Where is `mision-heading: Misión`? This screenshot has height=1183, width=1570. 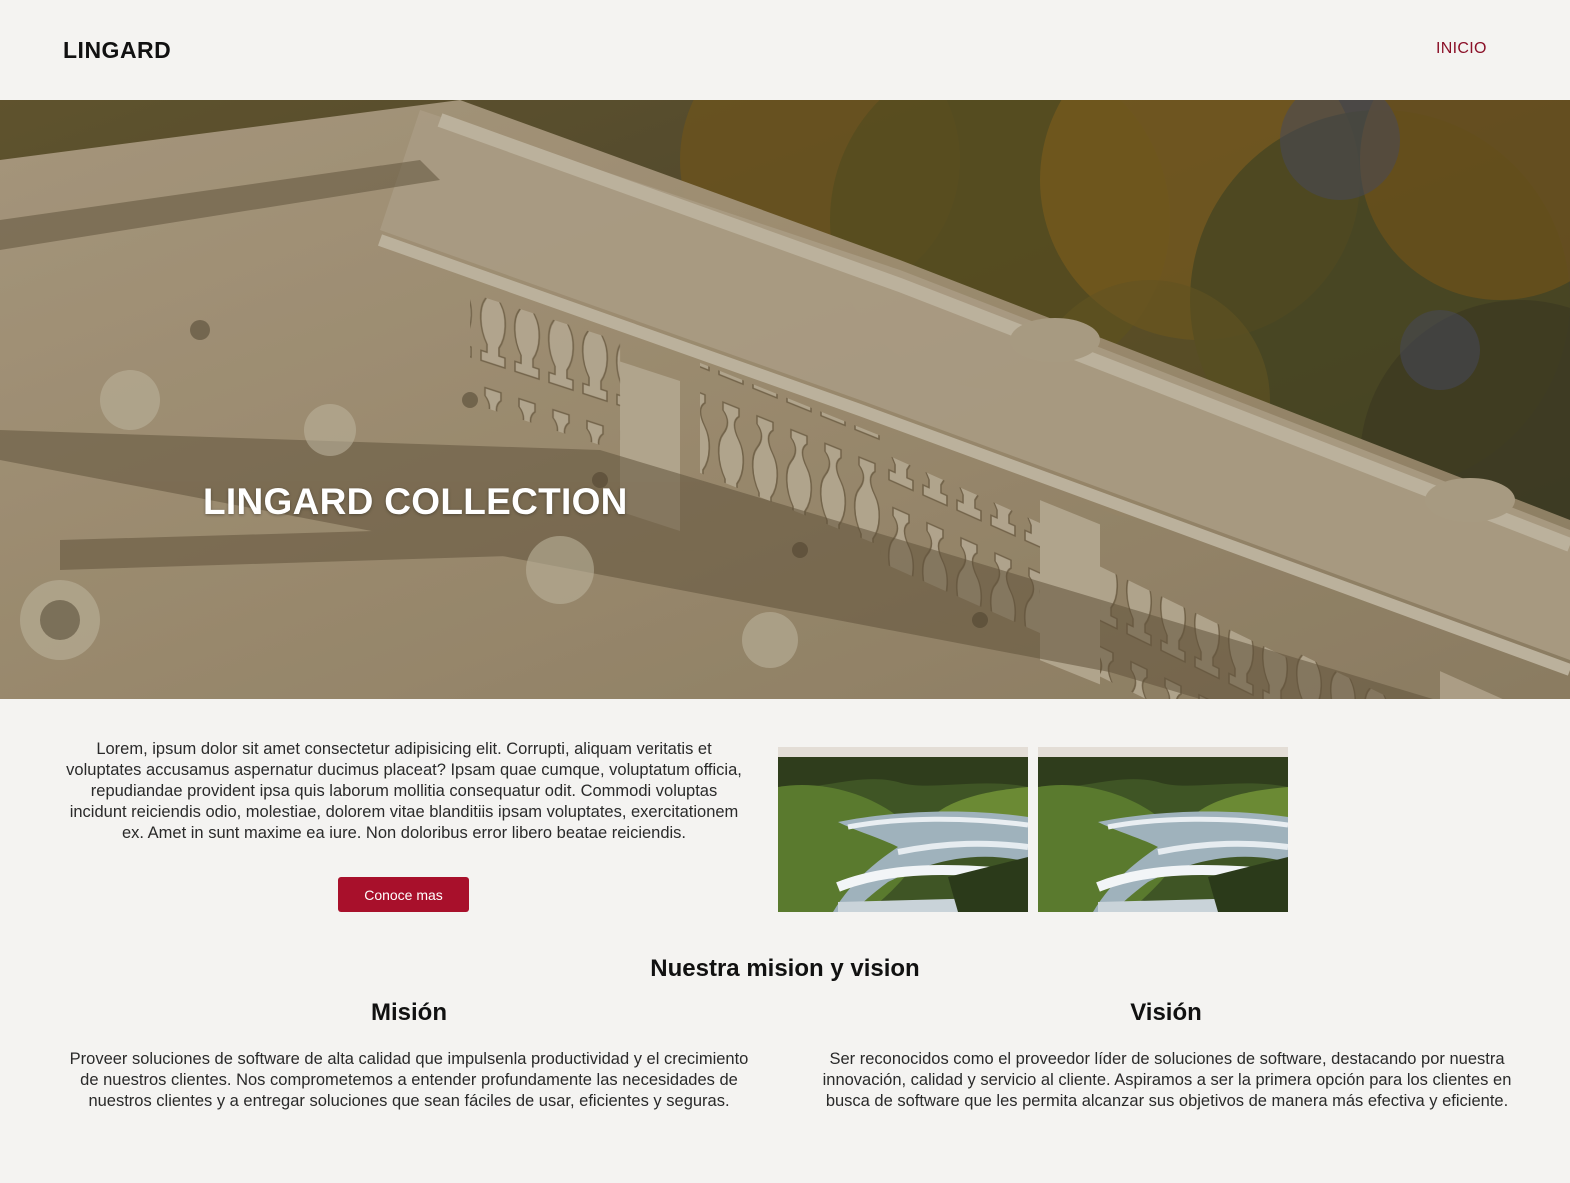
mision-heading: Misión is located at coordinates (409, 1012).